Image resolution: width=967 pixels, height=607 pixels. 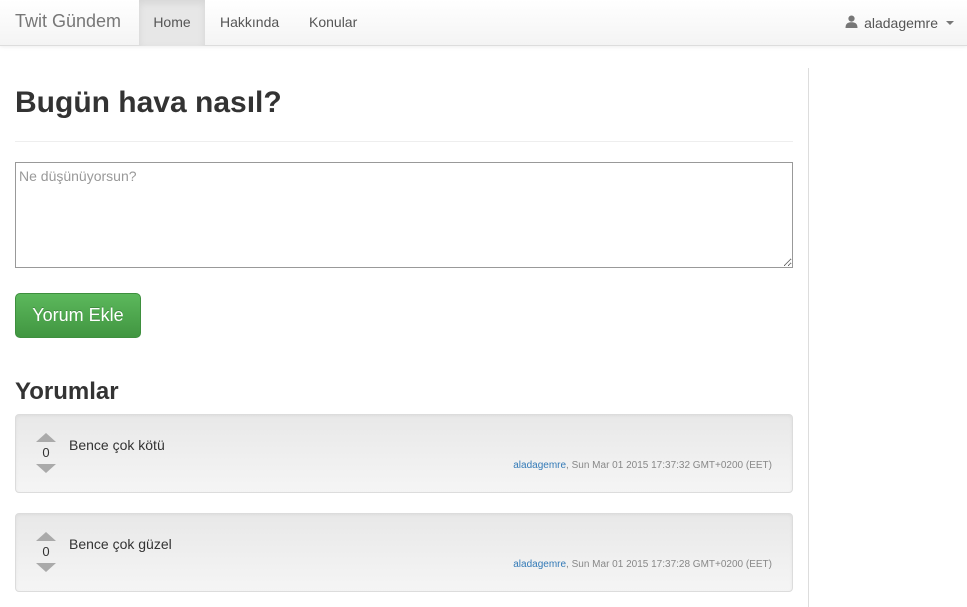 I want to click on sidebar-divider, so click(x=808, y=337).